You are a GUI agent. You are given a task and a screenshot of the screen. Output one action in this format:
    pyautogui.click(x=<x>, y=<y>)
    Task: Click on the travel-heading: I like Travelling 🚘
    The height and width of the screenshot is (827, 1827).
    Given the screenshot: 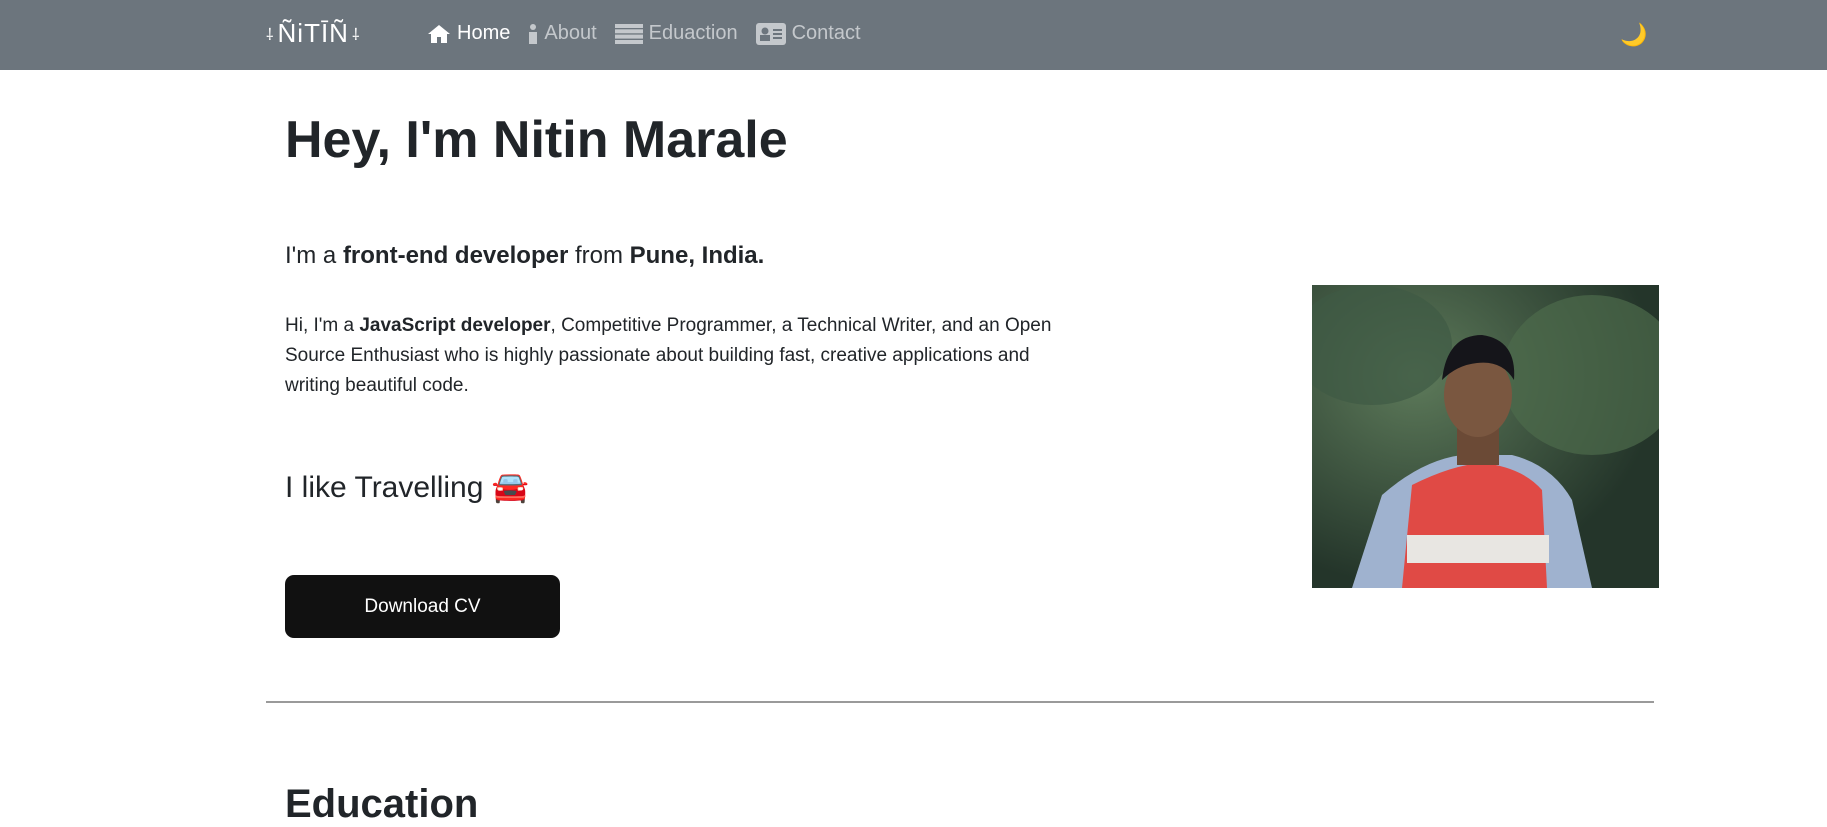 What is the action you would take?
    pyautogui.click(x=407, y=487)
    